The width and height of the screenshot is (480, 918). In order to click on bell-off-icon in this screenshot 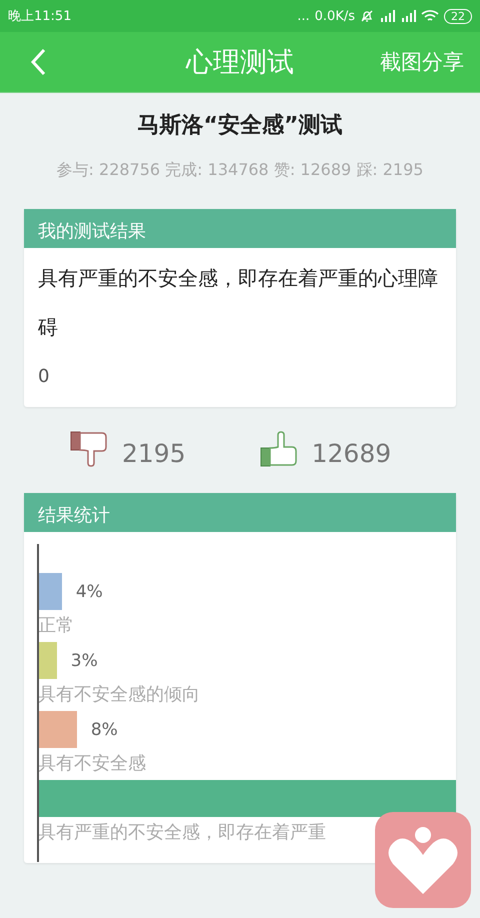, I will do `click(367, 16)`.